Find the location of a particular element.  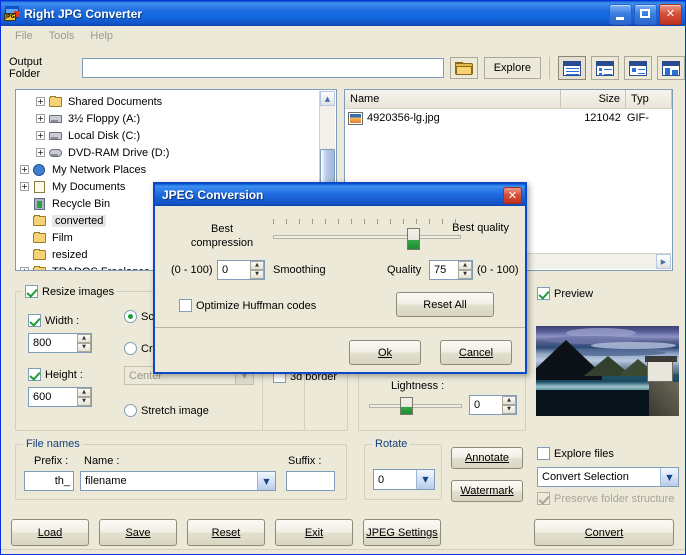

preserve-folder-structure-checkbox: Preserve folder structure is located at coordinates (605, 498).